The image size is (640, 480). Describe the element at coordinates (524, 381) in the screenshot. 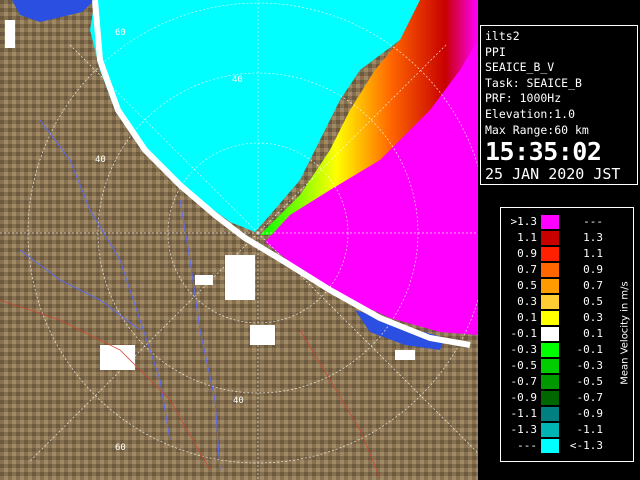

I see `legend-low-value: -0.7` at that location.